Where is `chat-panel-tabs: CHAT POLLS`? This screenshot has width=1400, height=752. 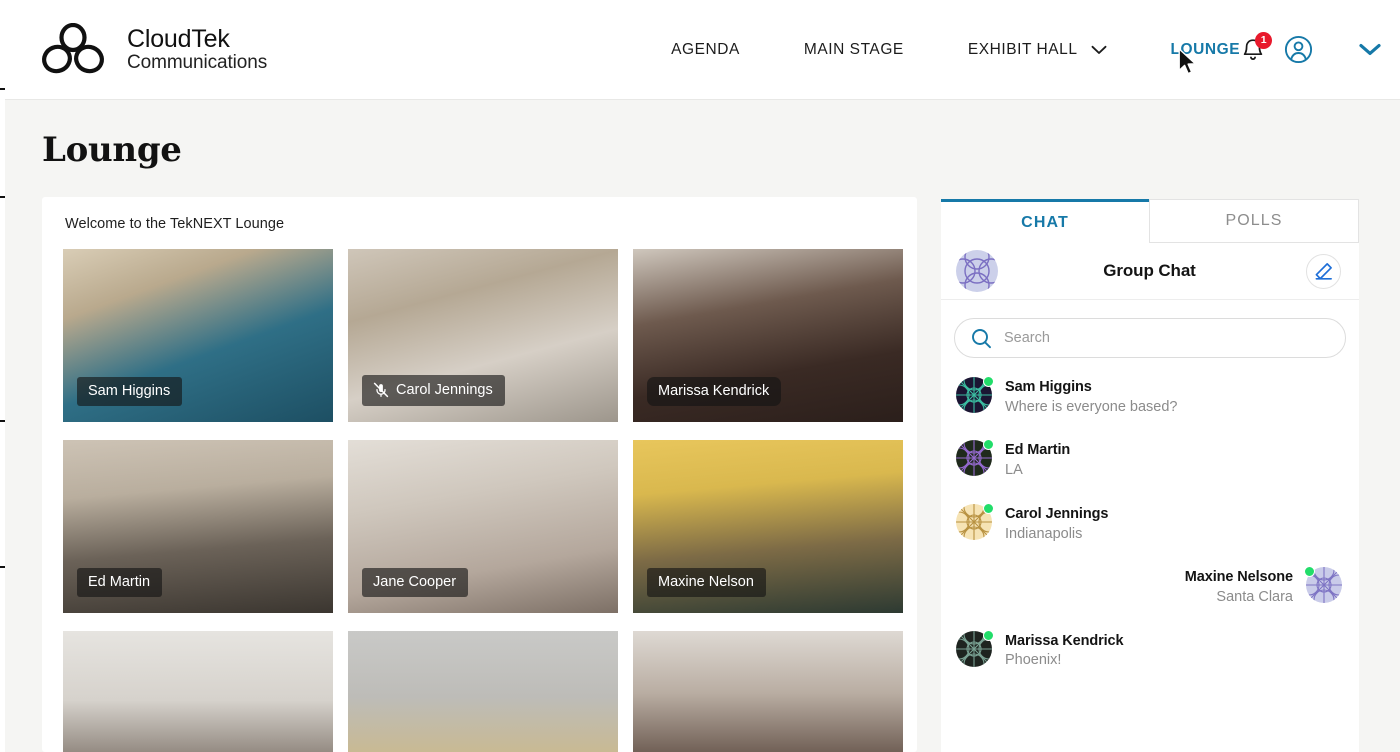 chat-panel-tabs: CHAT POLLS is located at coordinates (1150, 221).